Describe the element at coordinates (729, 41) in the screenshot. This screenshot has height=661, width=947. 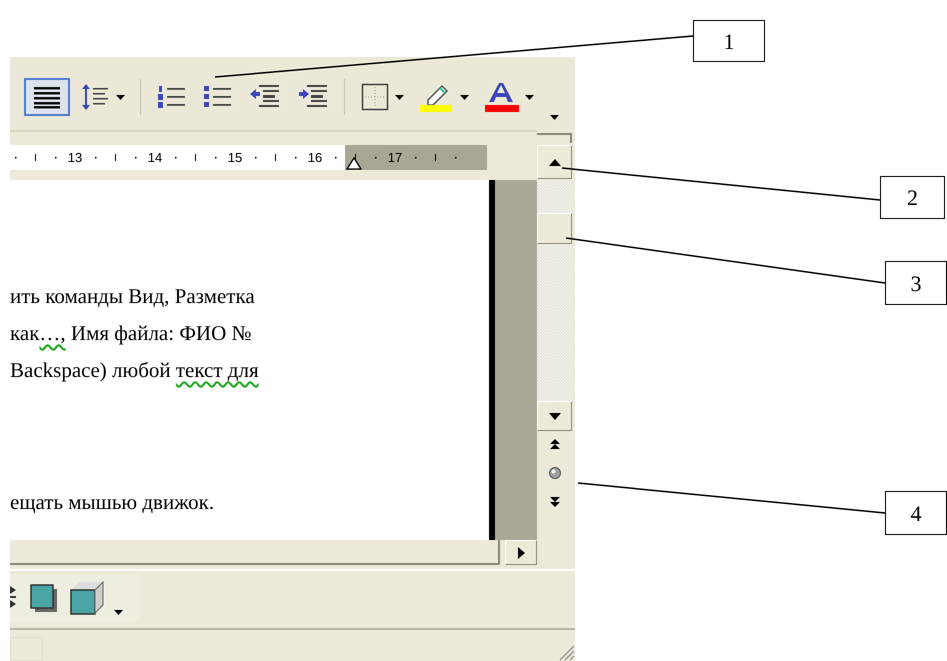
I see `callout-number: 1` at that location.